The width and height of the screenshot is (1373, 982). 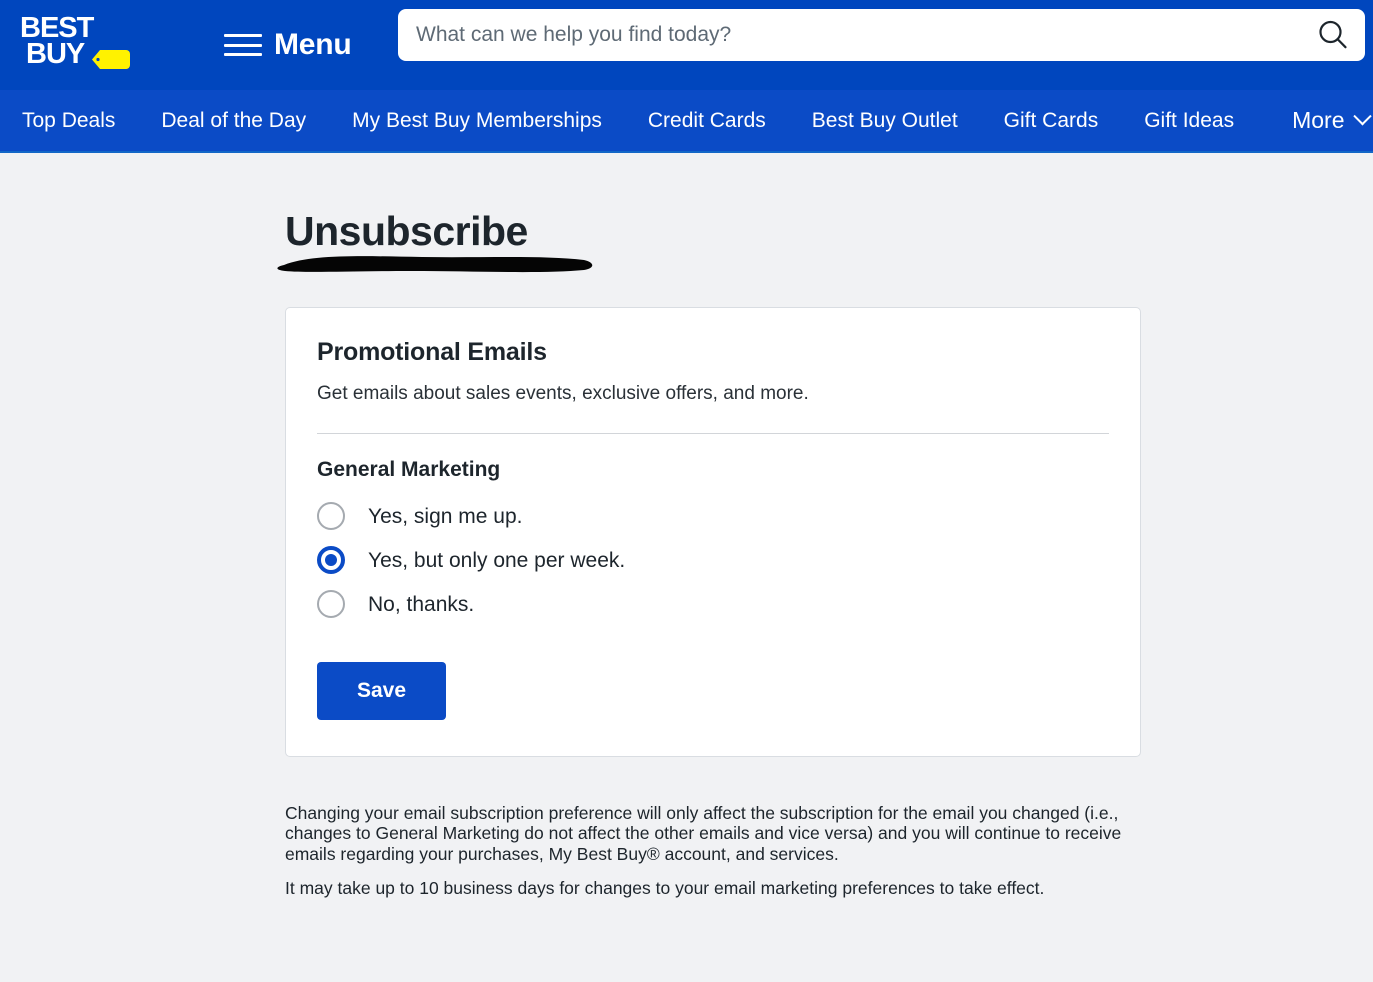 I want to click on nav-item-more-label: More, so click(x=1318, y=120).